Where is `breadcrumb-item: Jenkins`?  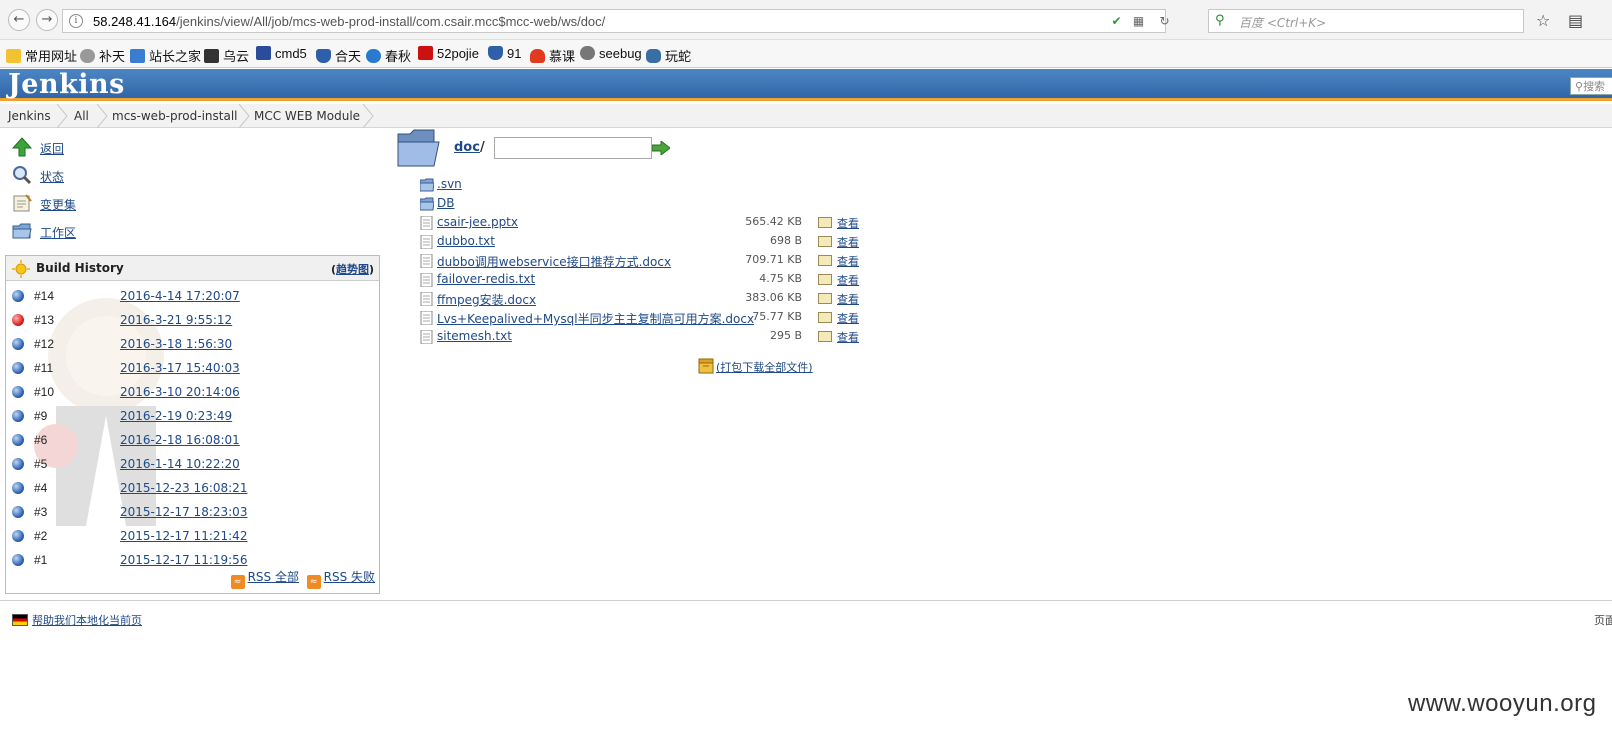
breadcrumb-item: Jenkins is located at coordinates (29, 116).